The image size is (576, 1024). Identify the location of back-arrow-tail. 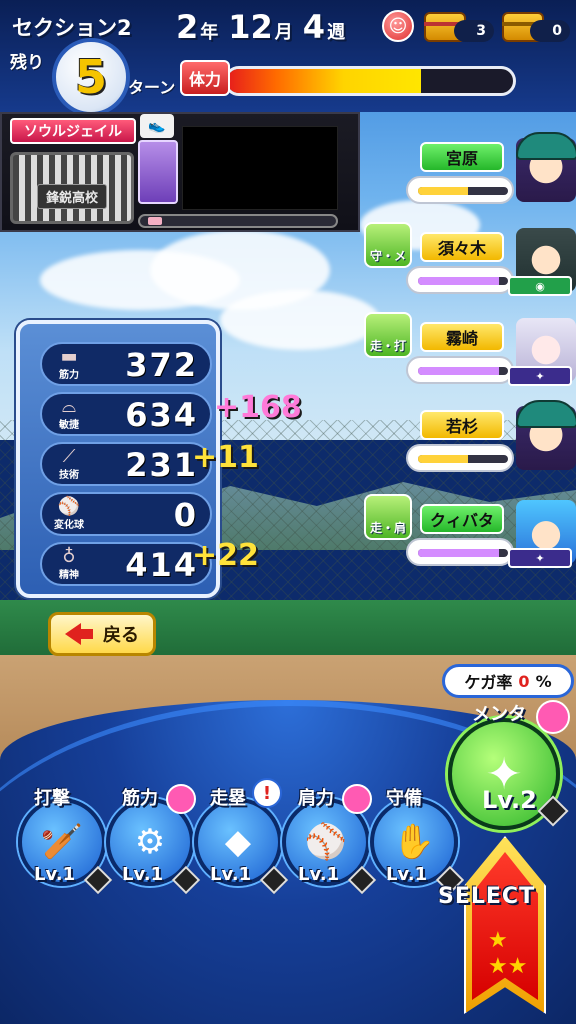
(87, 634).